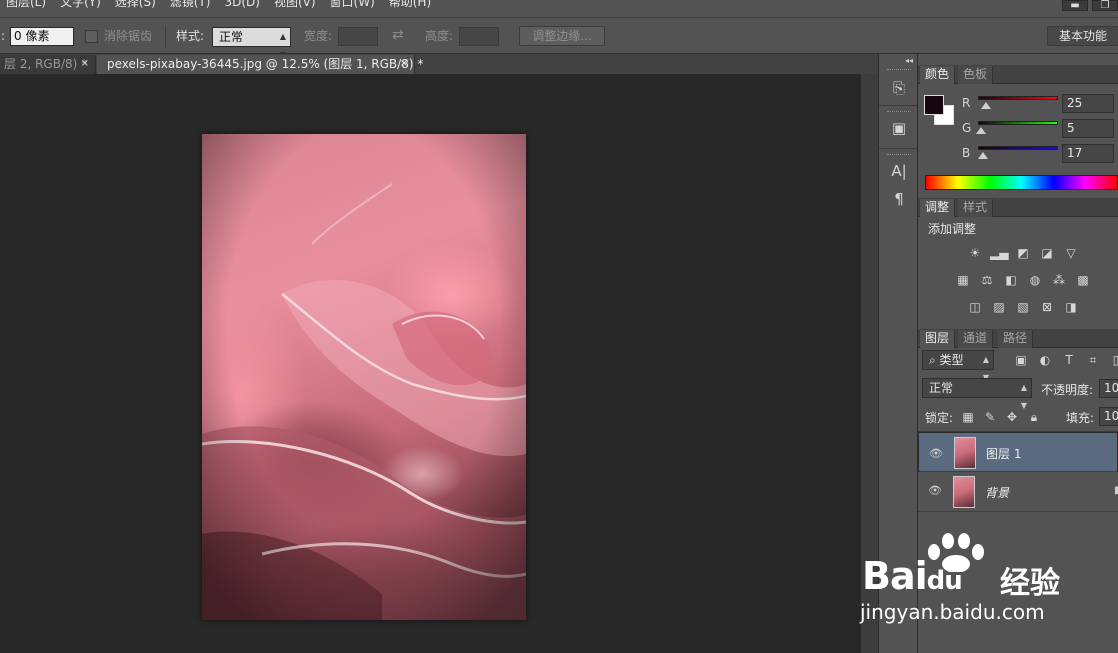  I want to click on photo-filter-icon: ◍, so click(1035, 280).